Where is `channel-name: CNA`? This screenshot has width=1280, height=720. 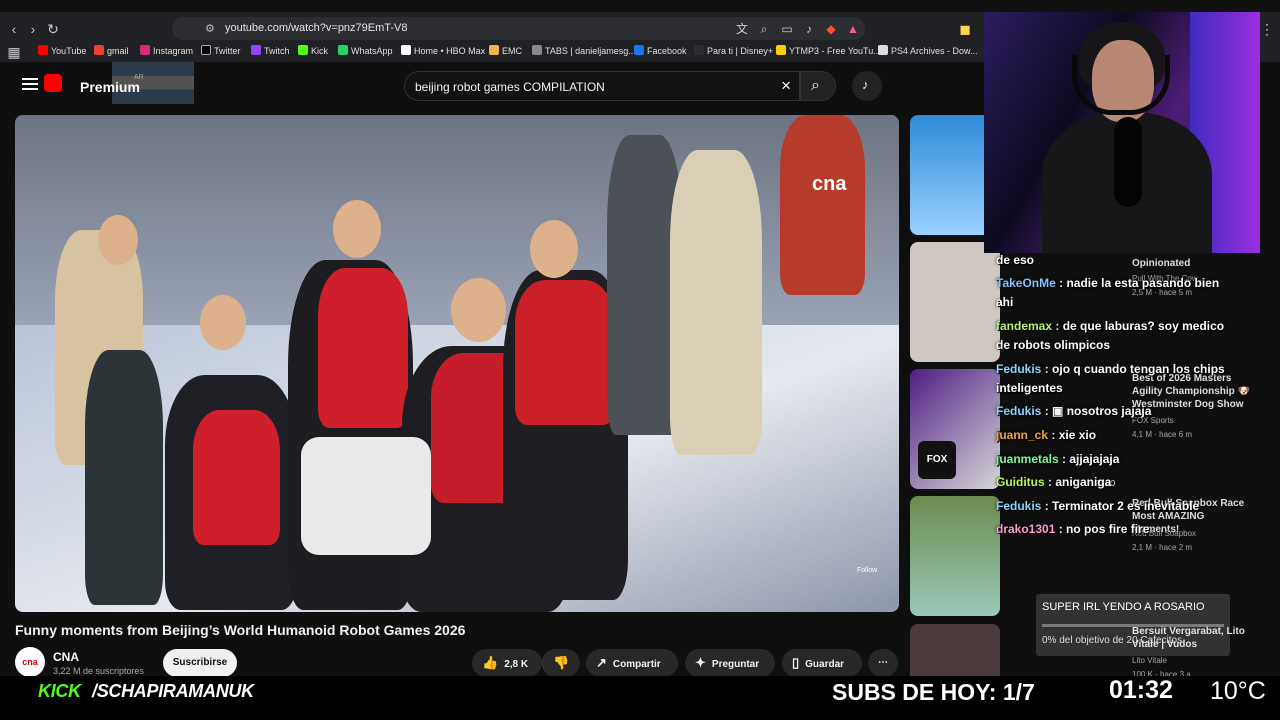
channel-name: CNA is located at coordinates (66, 657).